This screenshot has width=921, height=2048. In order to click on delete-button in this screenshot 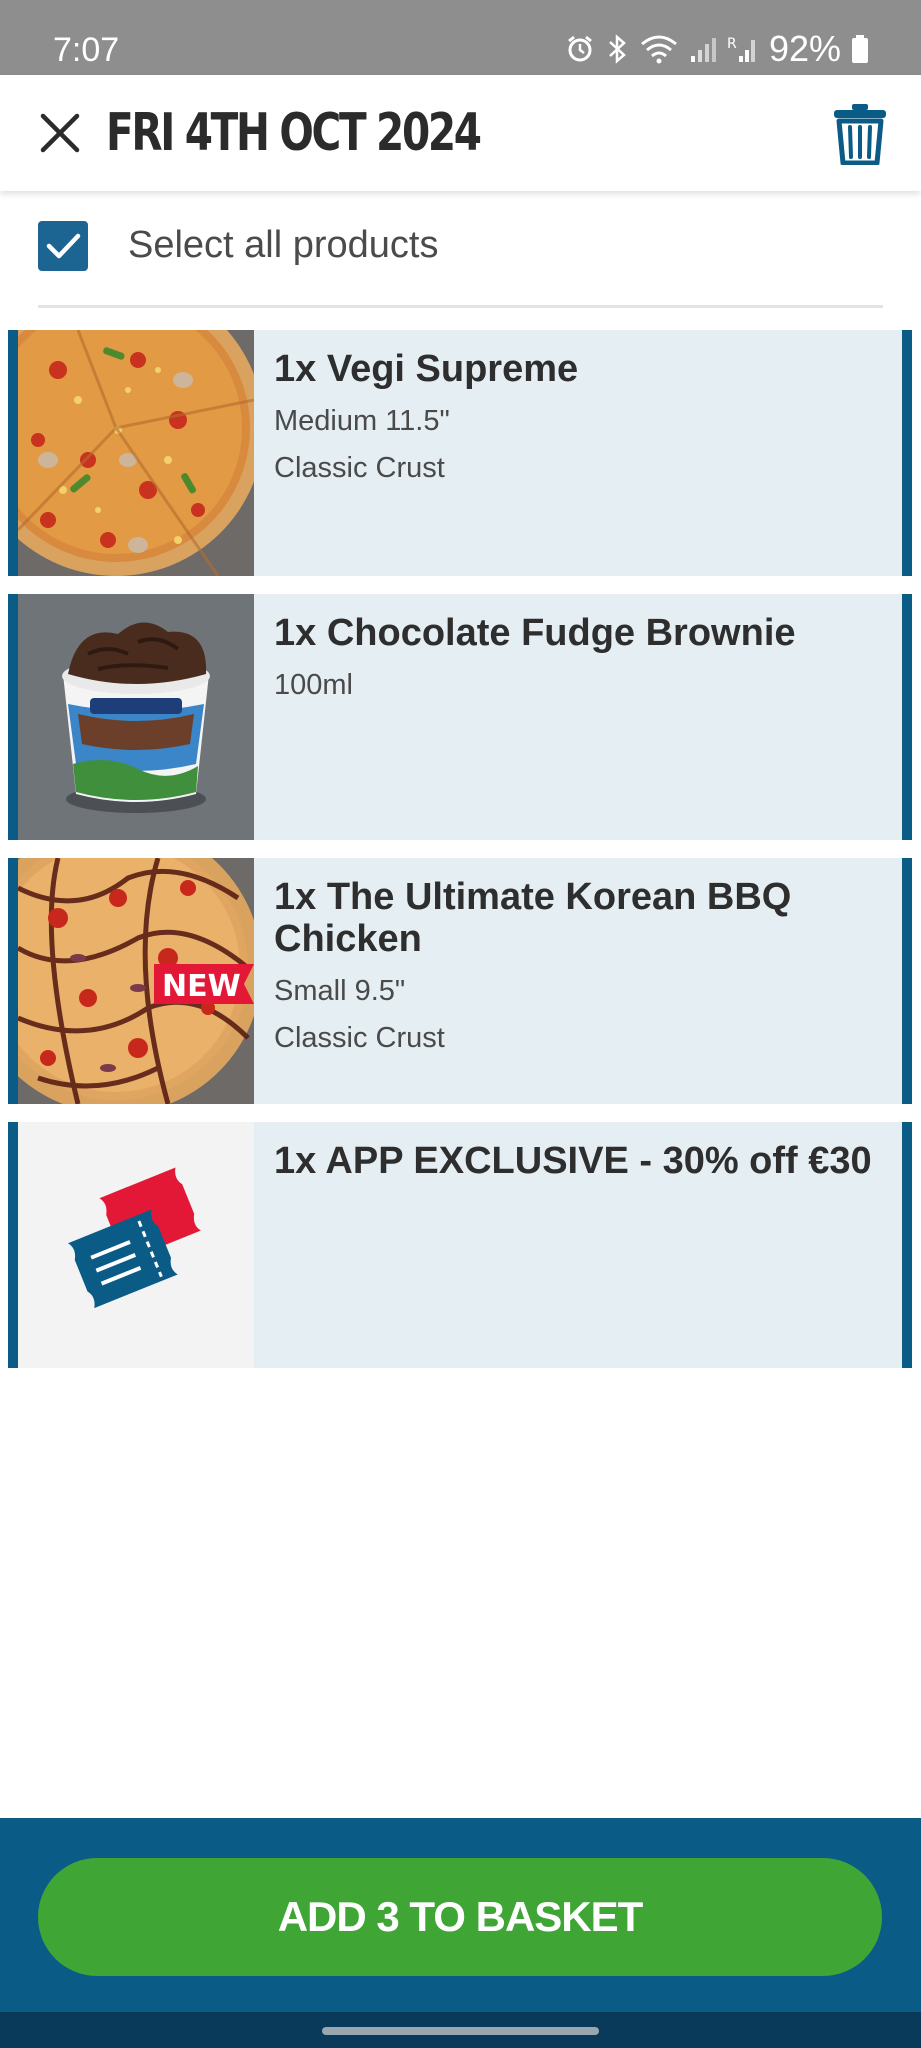, I will do `click(860, 134)`.